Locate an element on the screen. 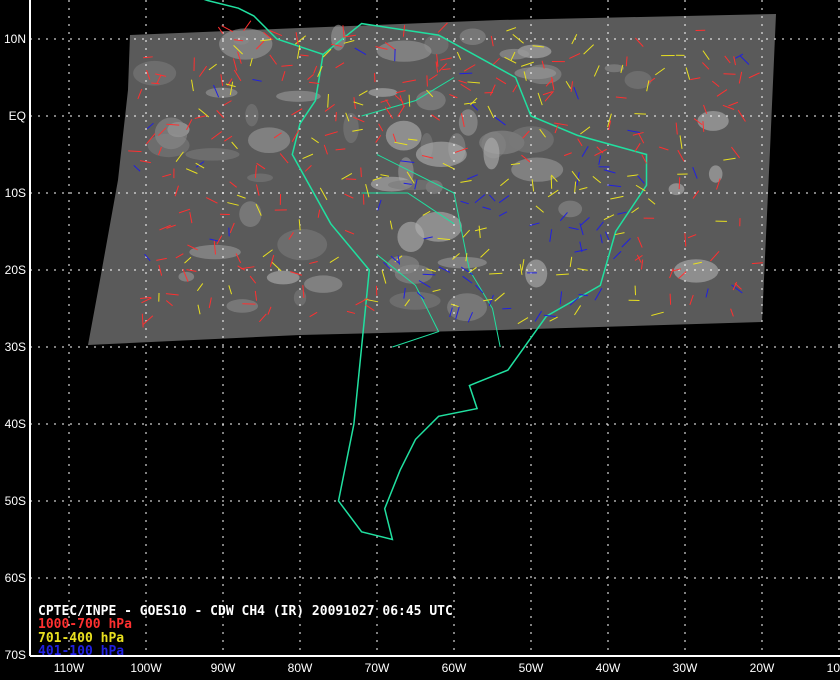  lon-label: 70W is located at coordinates (377, 668).